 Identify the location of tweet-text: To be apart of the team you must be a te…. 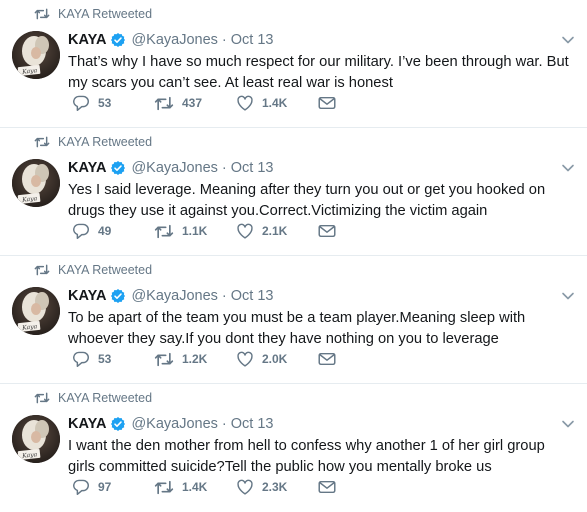
(297, 328).